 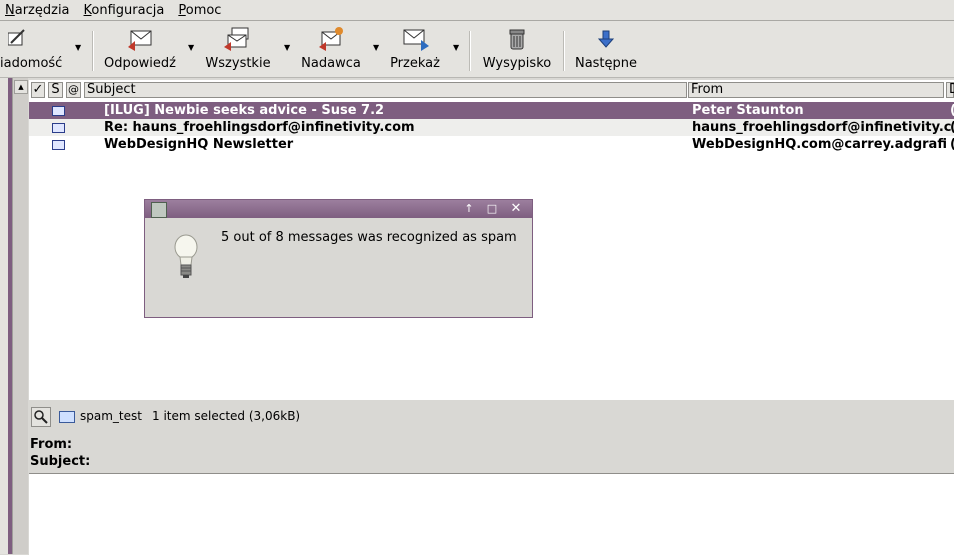 I want to click on from-label: From:, so click(x=51, y=444).